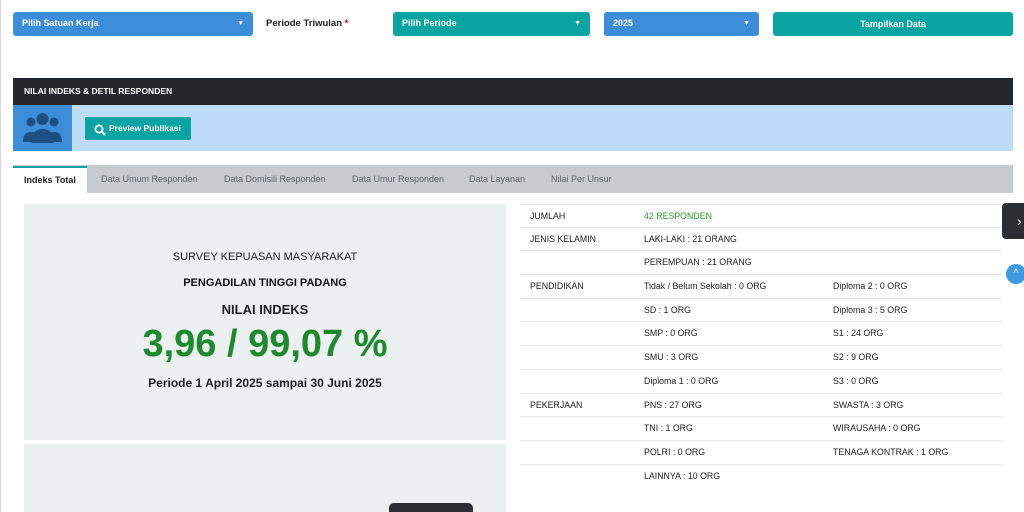  What do you see at coordinates (678, 216) in the screenshot?
I see `respondent-count: 42 RESPONDEN` at bounding box center [678, 216].